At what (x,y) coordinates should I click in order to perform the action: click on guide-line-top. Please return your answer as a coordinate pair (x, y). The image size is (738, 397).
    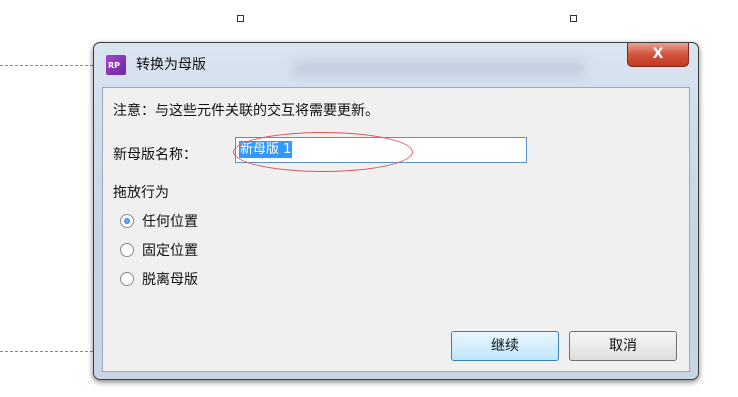
    Looking at the image, I should click on (46, 65).